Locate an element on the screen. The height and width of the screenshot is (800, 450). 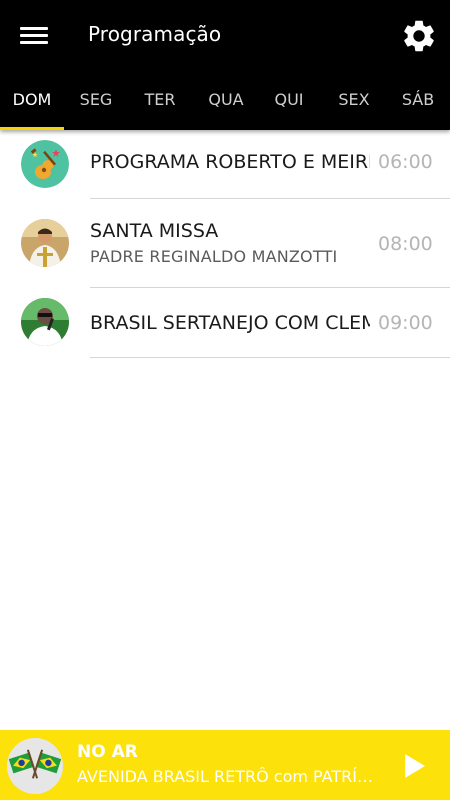
guitar-icon is located at coordinates (45, 164).